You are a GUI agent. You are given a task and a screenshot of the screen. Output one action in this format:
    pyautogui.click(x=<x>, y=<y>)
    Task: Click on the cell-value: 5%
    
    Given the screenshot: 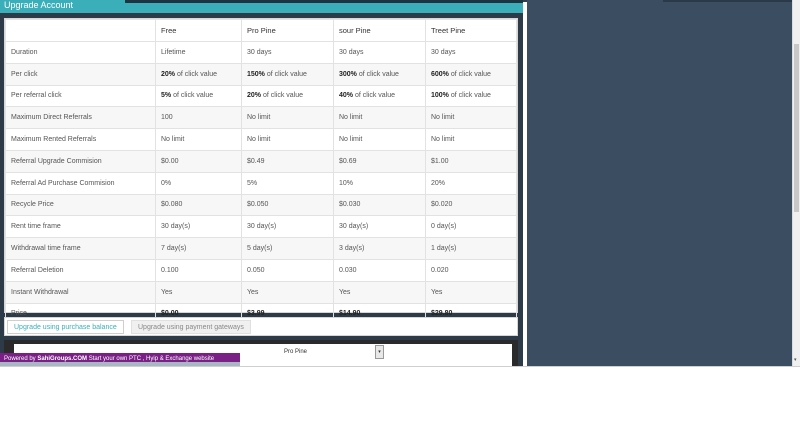 What is the action you would take?
    pyautogui.click(x=252, y=183)
    